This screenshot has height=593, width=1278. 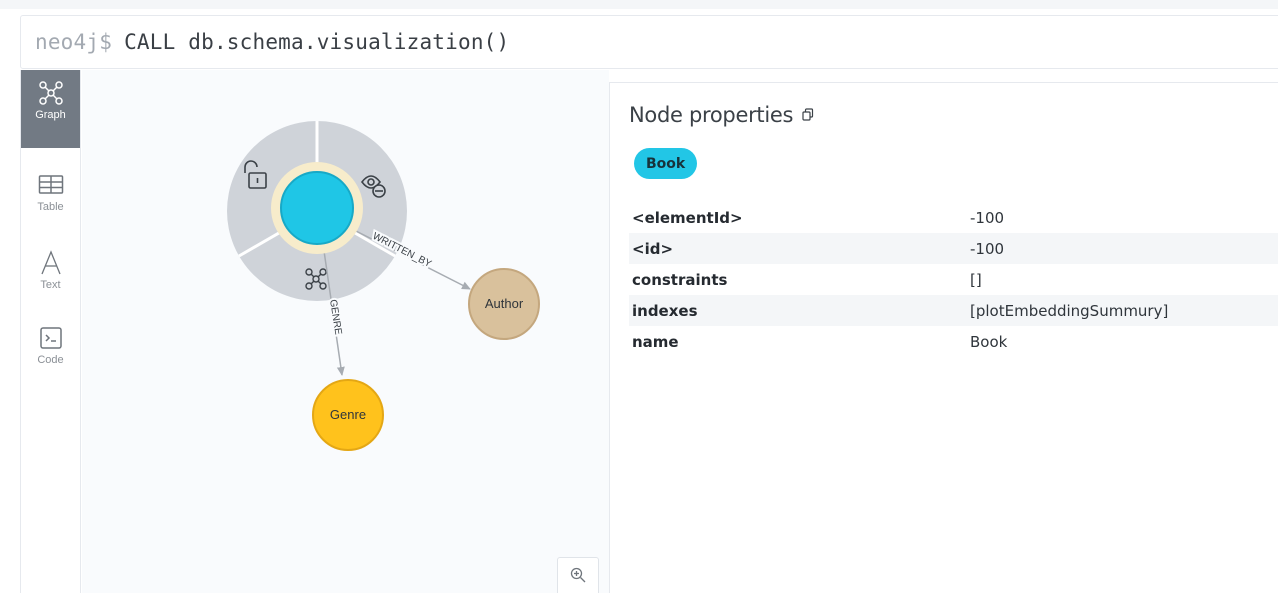 I want to click on nav-label-text: Text, so click(x=50, y=285).